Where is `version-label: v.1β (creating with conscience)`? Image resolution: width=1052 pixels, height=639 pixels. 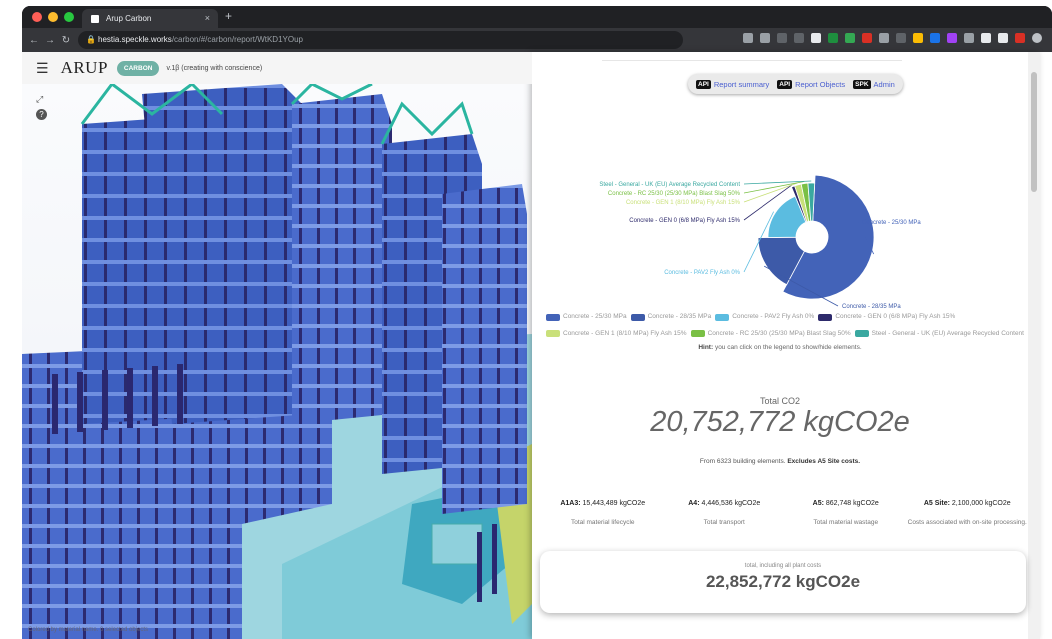
version-label: v.1β (creating with conscience) is located at coordinates (214, 68).